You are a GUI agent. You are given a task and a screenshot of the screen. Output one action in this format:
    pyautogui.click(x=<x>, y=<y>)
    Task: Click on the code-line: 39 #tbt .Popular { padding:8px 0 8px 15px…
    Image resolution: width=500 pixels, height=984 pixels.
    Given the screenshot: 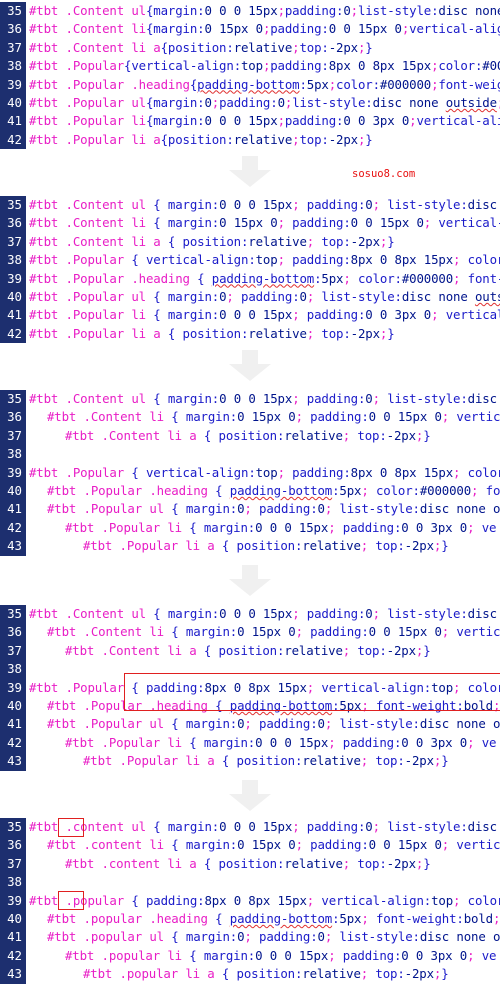 What is the action you would take?
    pyautogui.click(x=250, y=688)
    